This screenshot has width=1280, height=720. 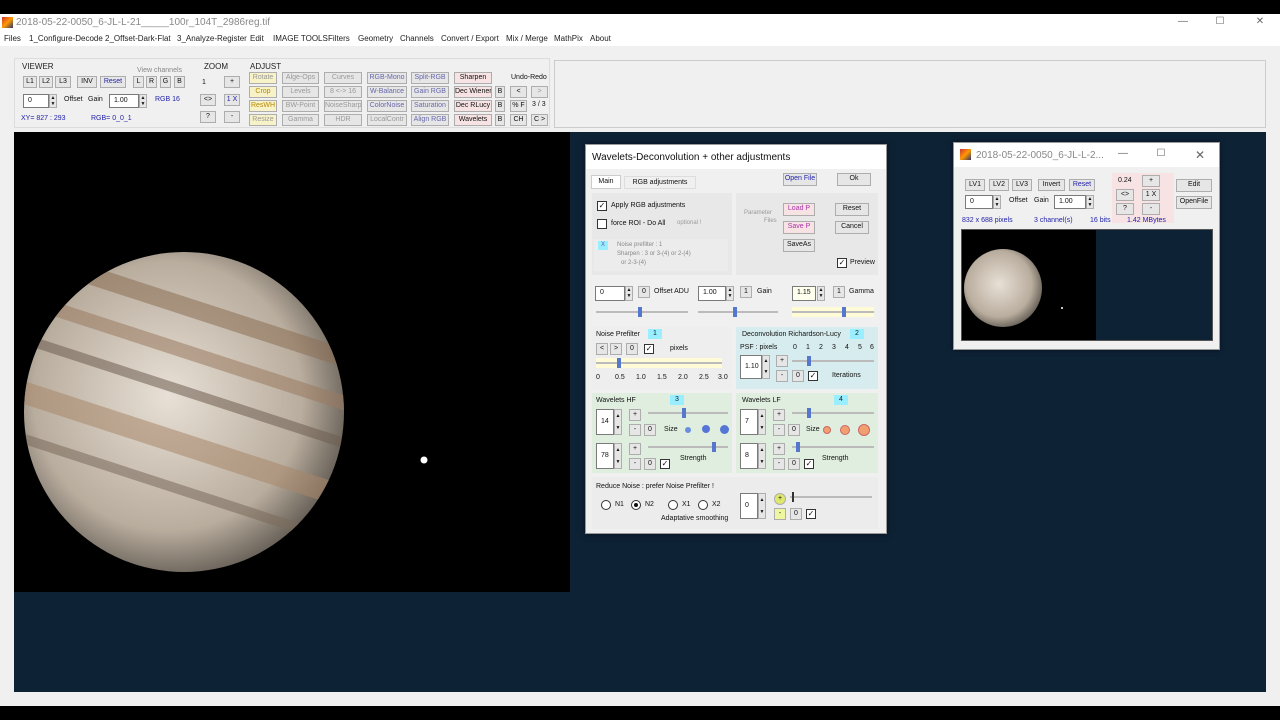 What do you see at coordinates (712, 293) in the screenshot?
I see `dialog-gain-input: 1.00` at bounding box center [712, 293].